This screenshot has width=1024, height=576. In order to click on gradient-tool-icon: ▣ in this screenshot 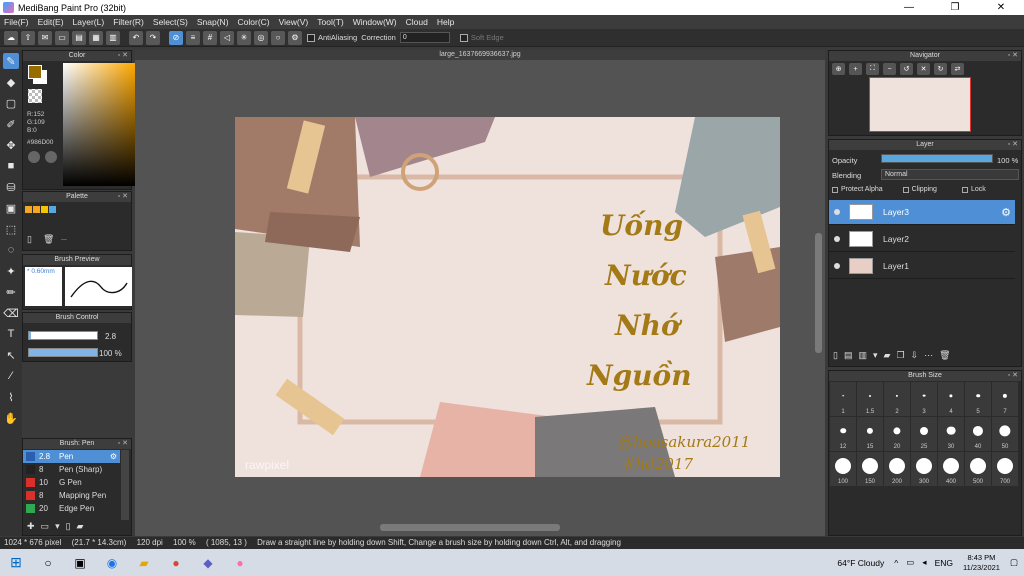, I will do `click(11, 208)`.